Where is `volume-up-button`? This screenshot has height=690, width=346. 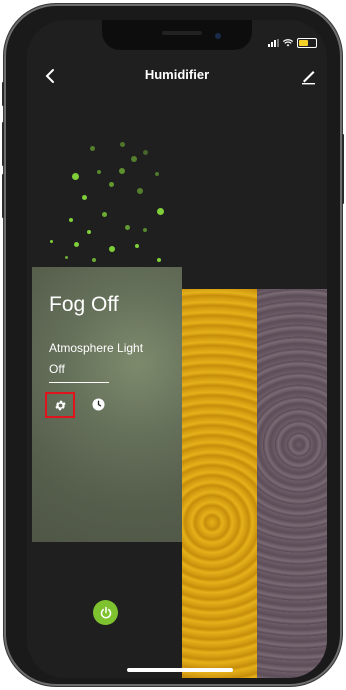
volume-up-button is located at coordinates (3, 144).